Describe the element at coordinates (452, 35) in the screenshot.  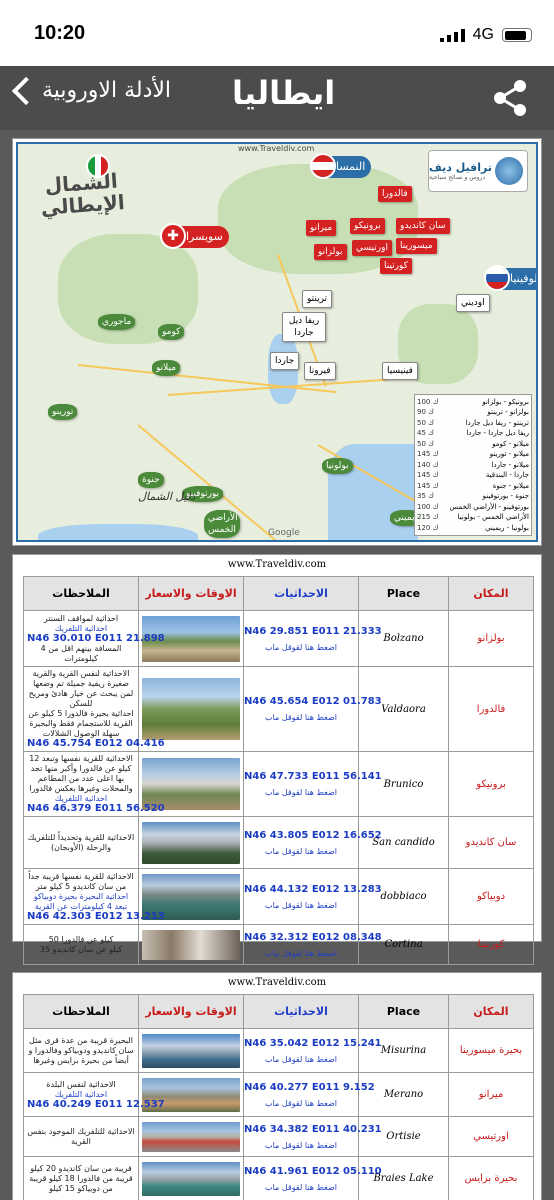
I see `signal-icon` at that location.